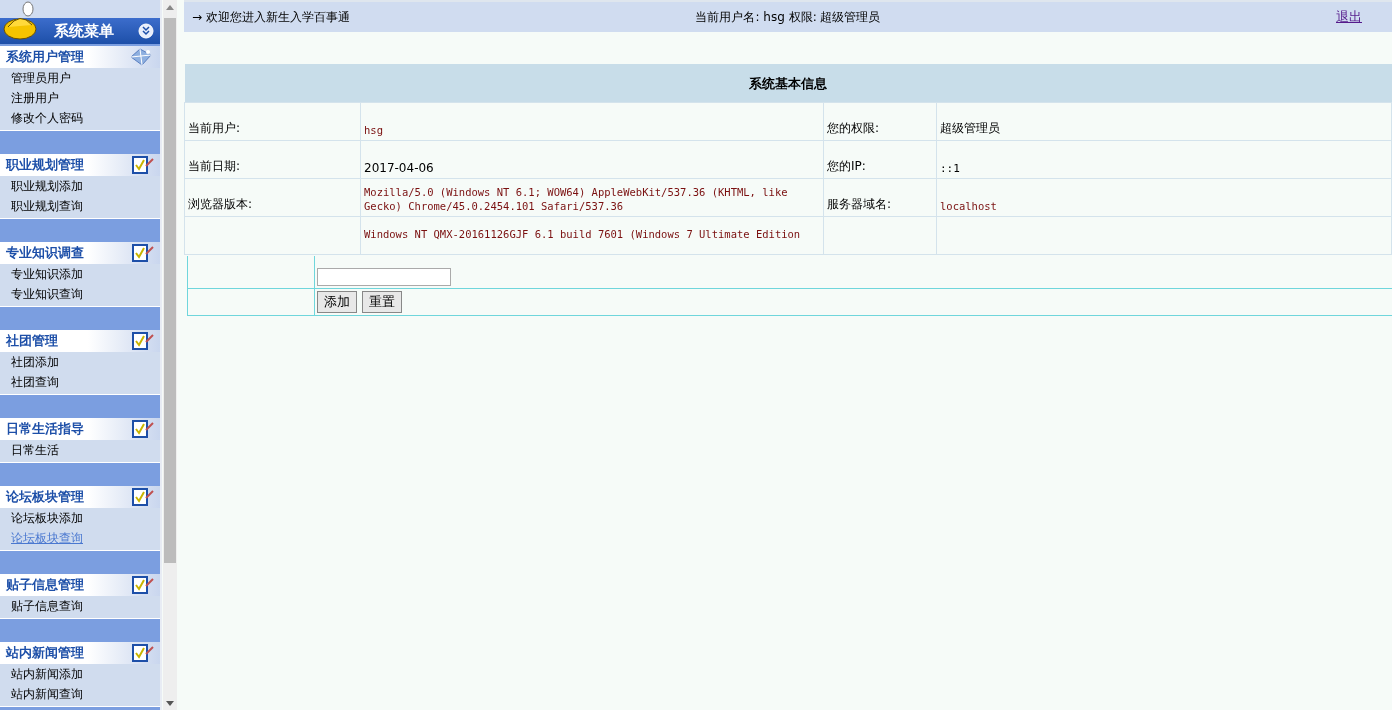  Describe the element at coordinates (788, 17) in the screenshot. I see `user-info: 当前用户名: hsg 权限: 超级管理员` at that location.